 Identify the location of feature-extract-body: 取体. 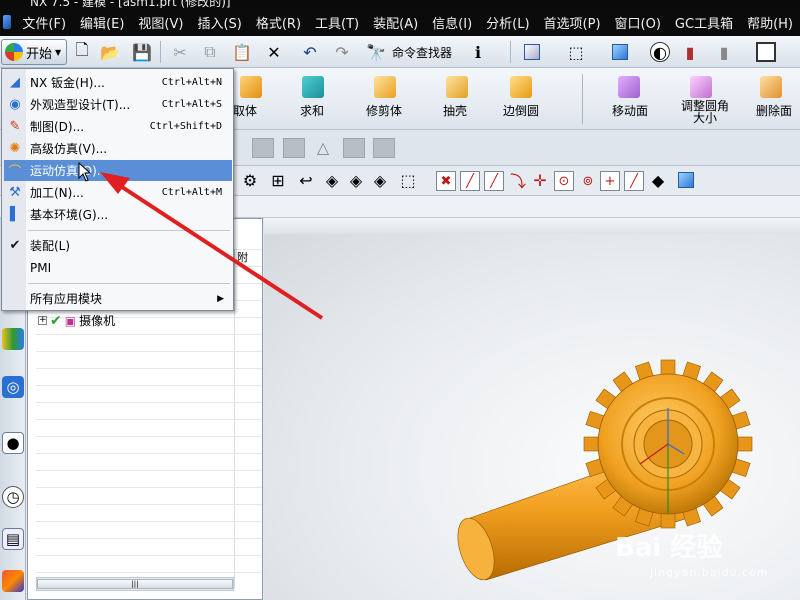
(245, 110).